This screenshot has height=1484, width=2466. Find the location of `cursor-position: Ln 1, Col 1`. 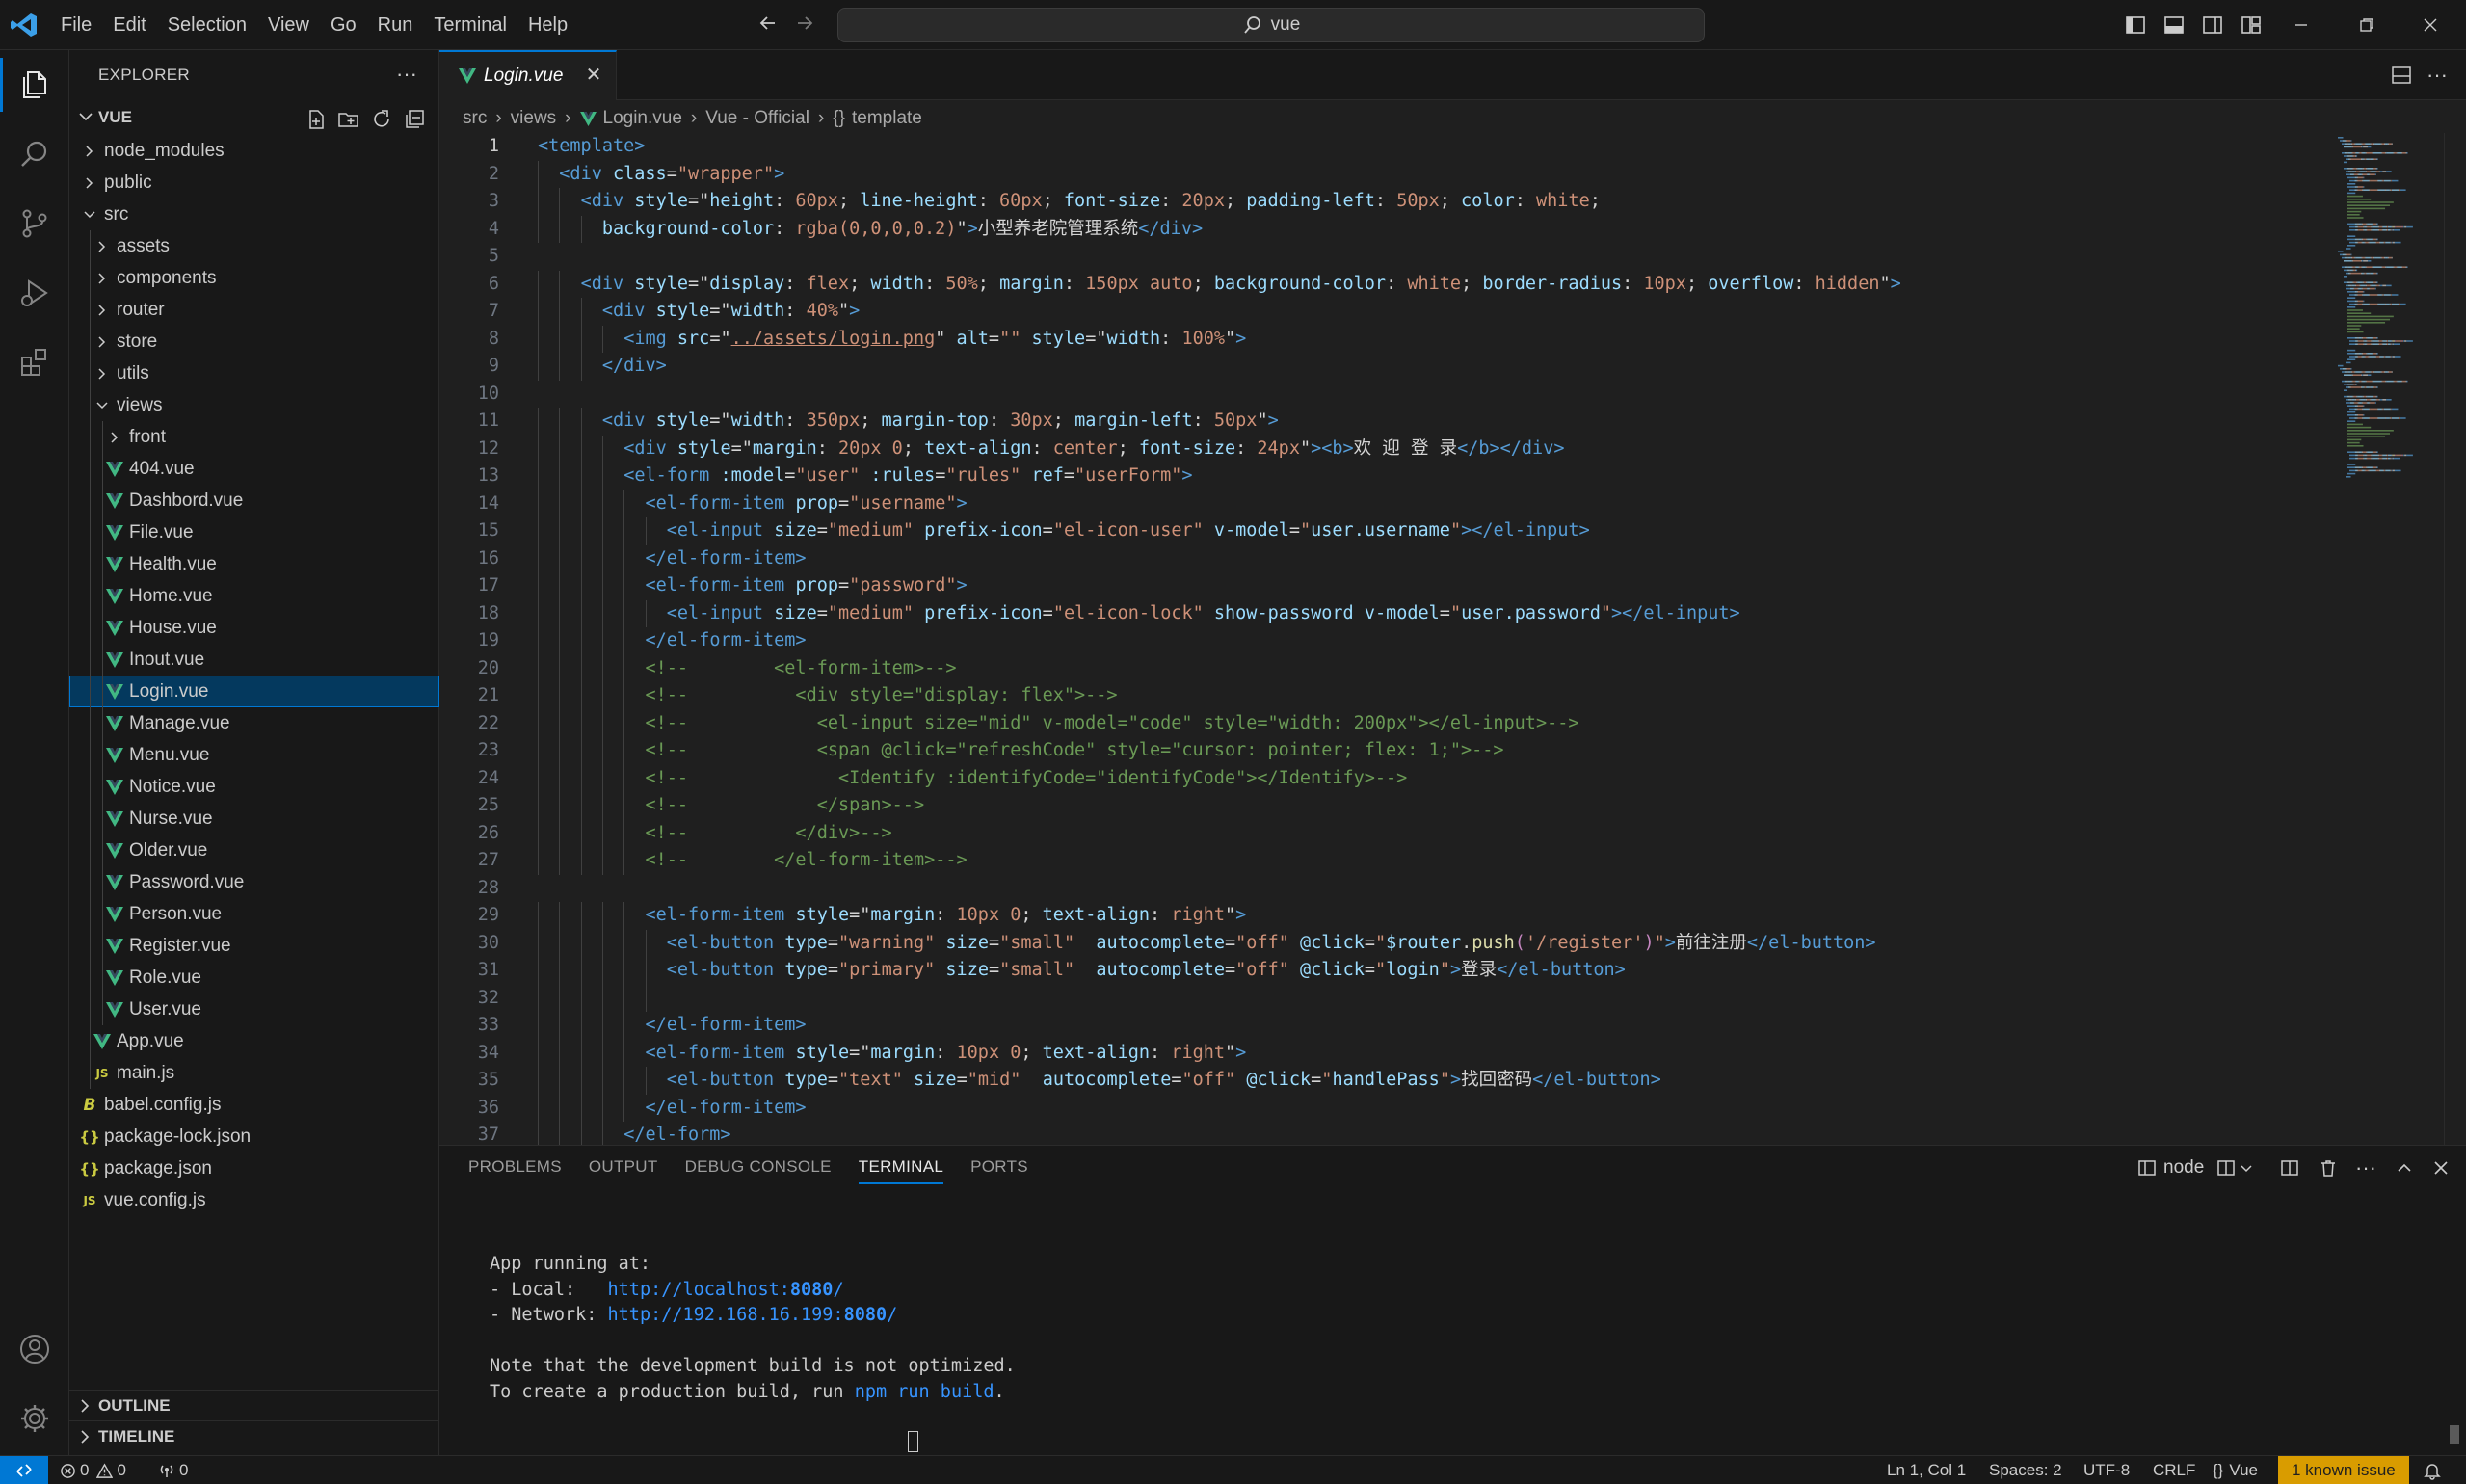

cursor-position: Ln 1, Col 1 is located at coordinates (1926, 1470).